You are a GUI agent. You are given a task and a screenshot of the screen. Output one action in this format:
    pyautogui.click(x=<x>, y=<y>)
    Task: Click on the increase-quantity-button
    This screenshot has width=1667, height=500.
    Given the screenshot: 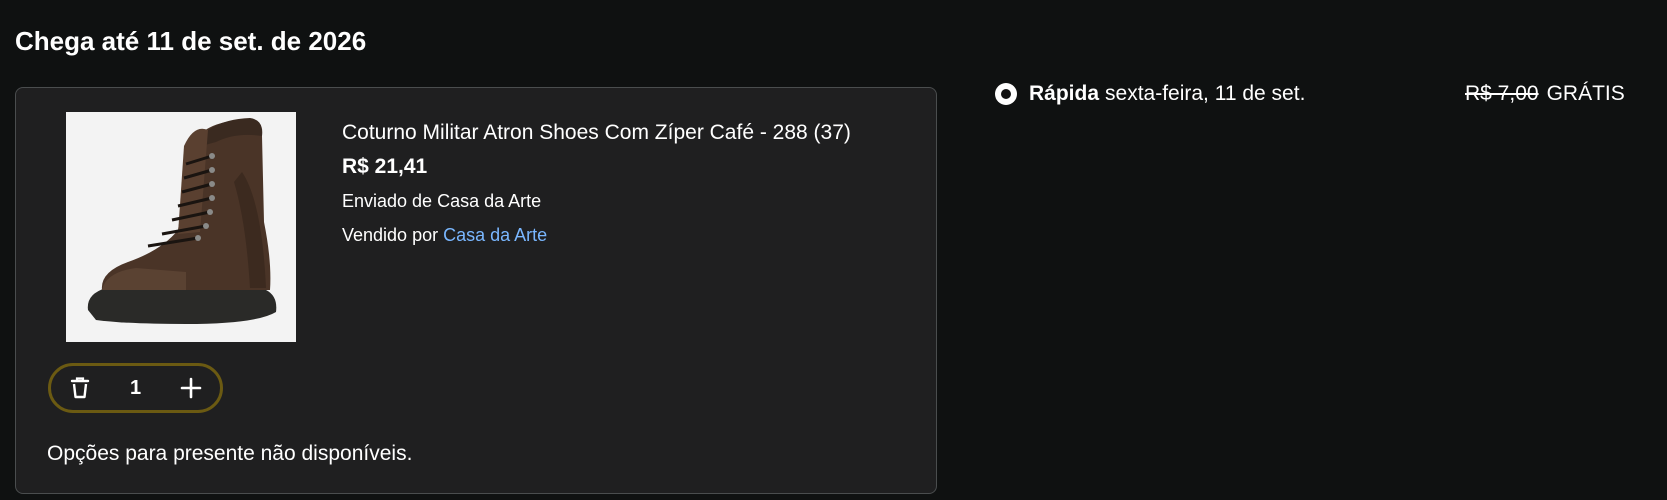 What is the action you would take?
    pyautogui.click(x=191, y=388)
    